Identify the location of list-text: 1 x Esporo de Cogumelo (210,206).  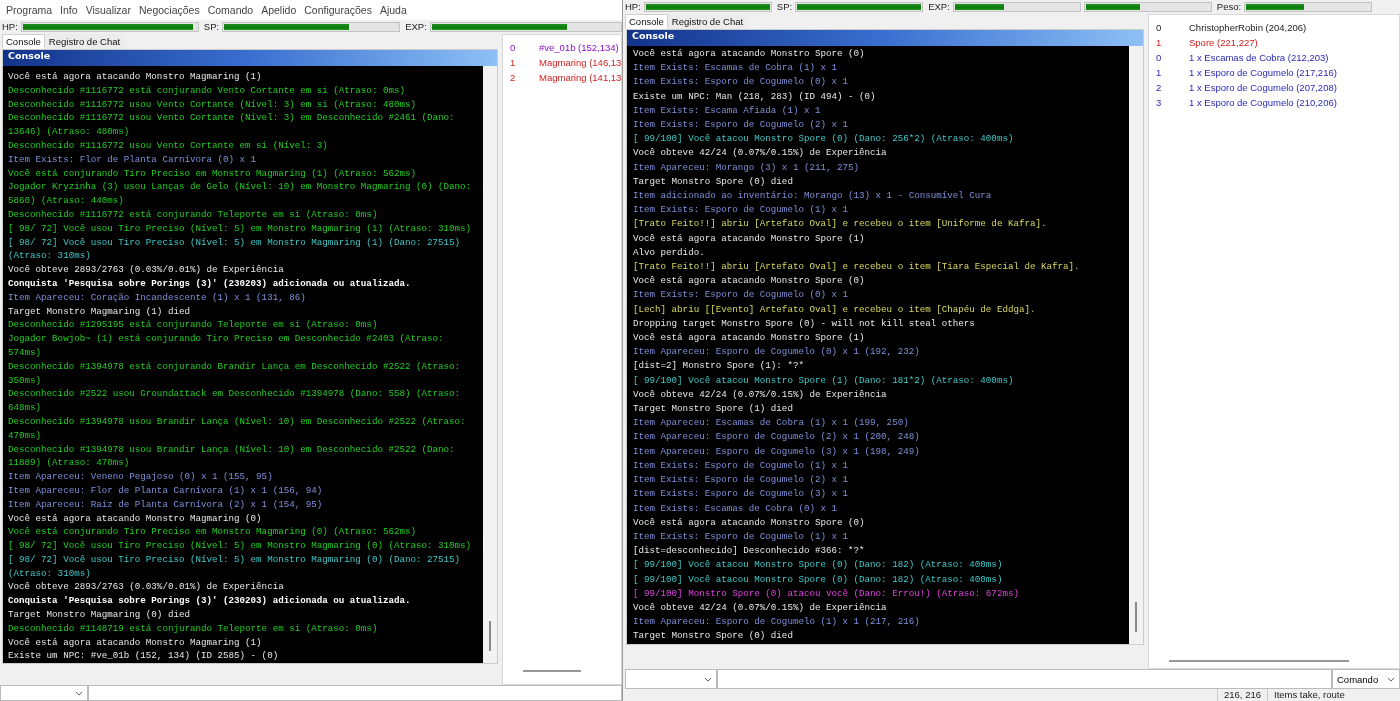
(1263, 103).